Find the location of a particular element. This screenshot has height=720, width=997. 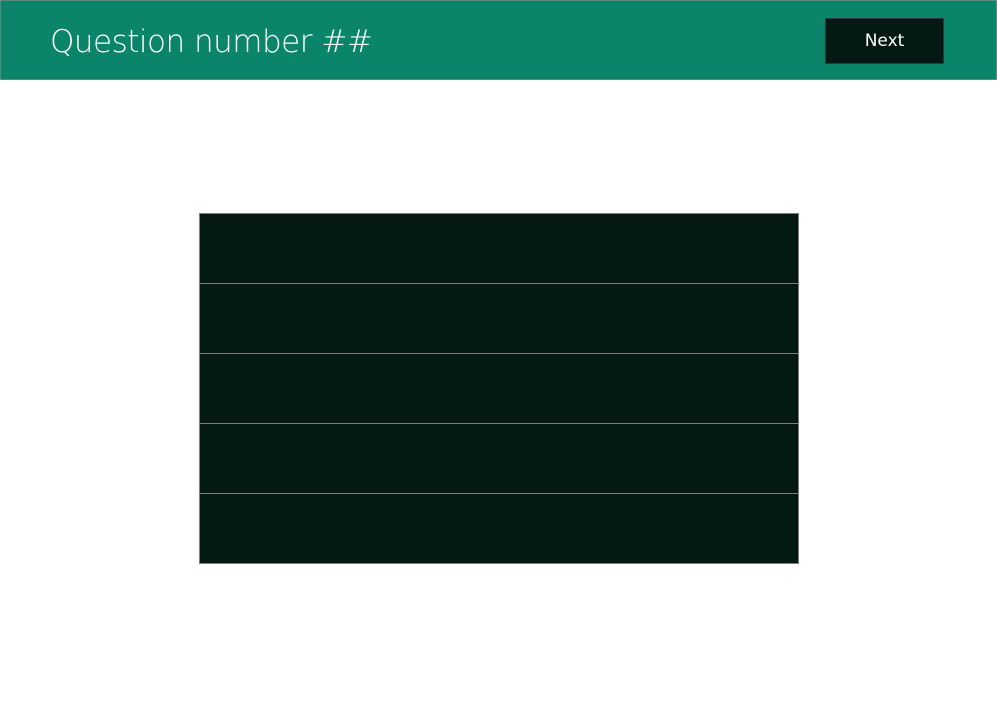

header-bar: Question number ## Next is located at coordinates (498, 40).